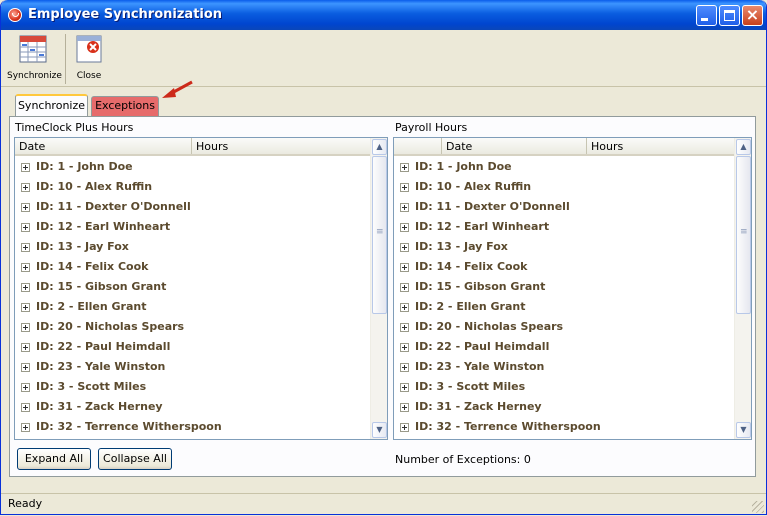 Image resolution: width=767 pixels, height=516 pixels. I want to click on close-label: Close, so click(89, 76).